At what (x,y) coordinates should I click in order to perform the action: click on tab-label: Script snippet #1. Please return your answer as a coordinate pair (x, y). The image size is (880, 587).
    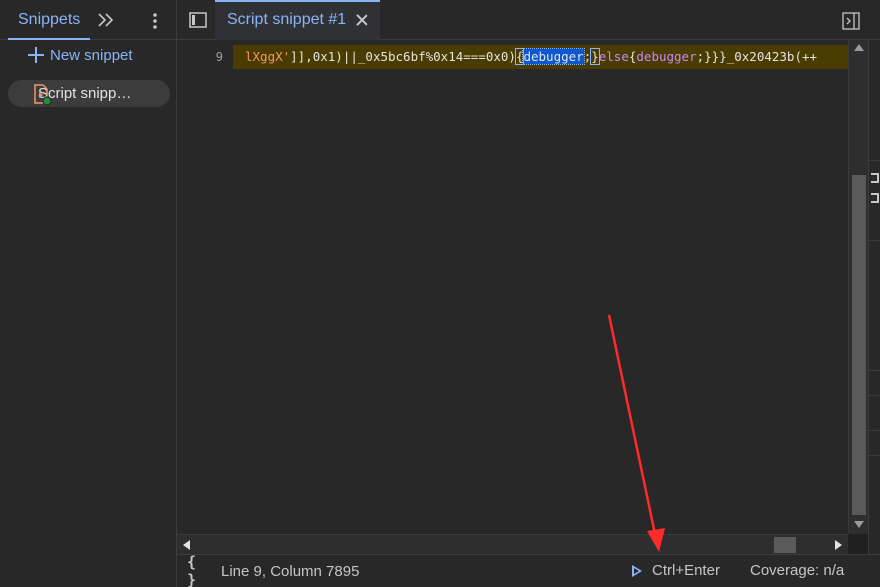
    Looking at the image, I should click on (287, 19).